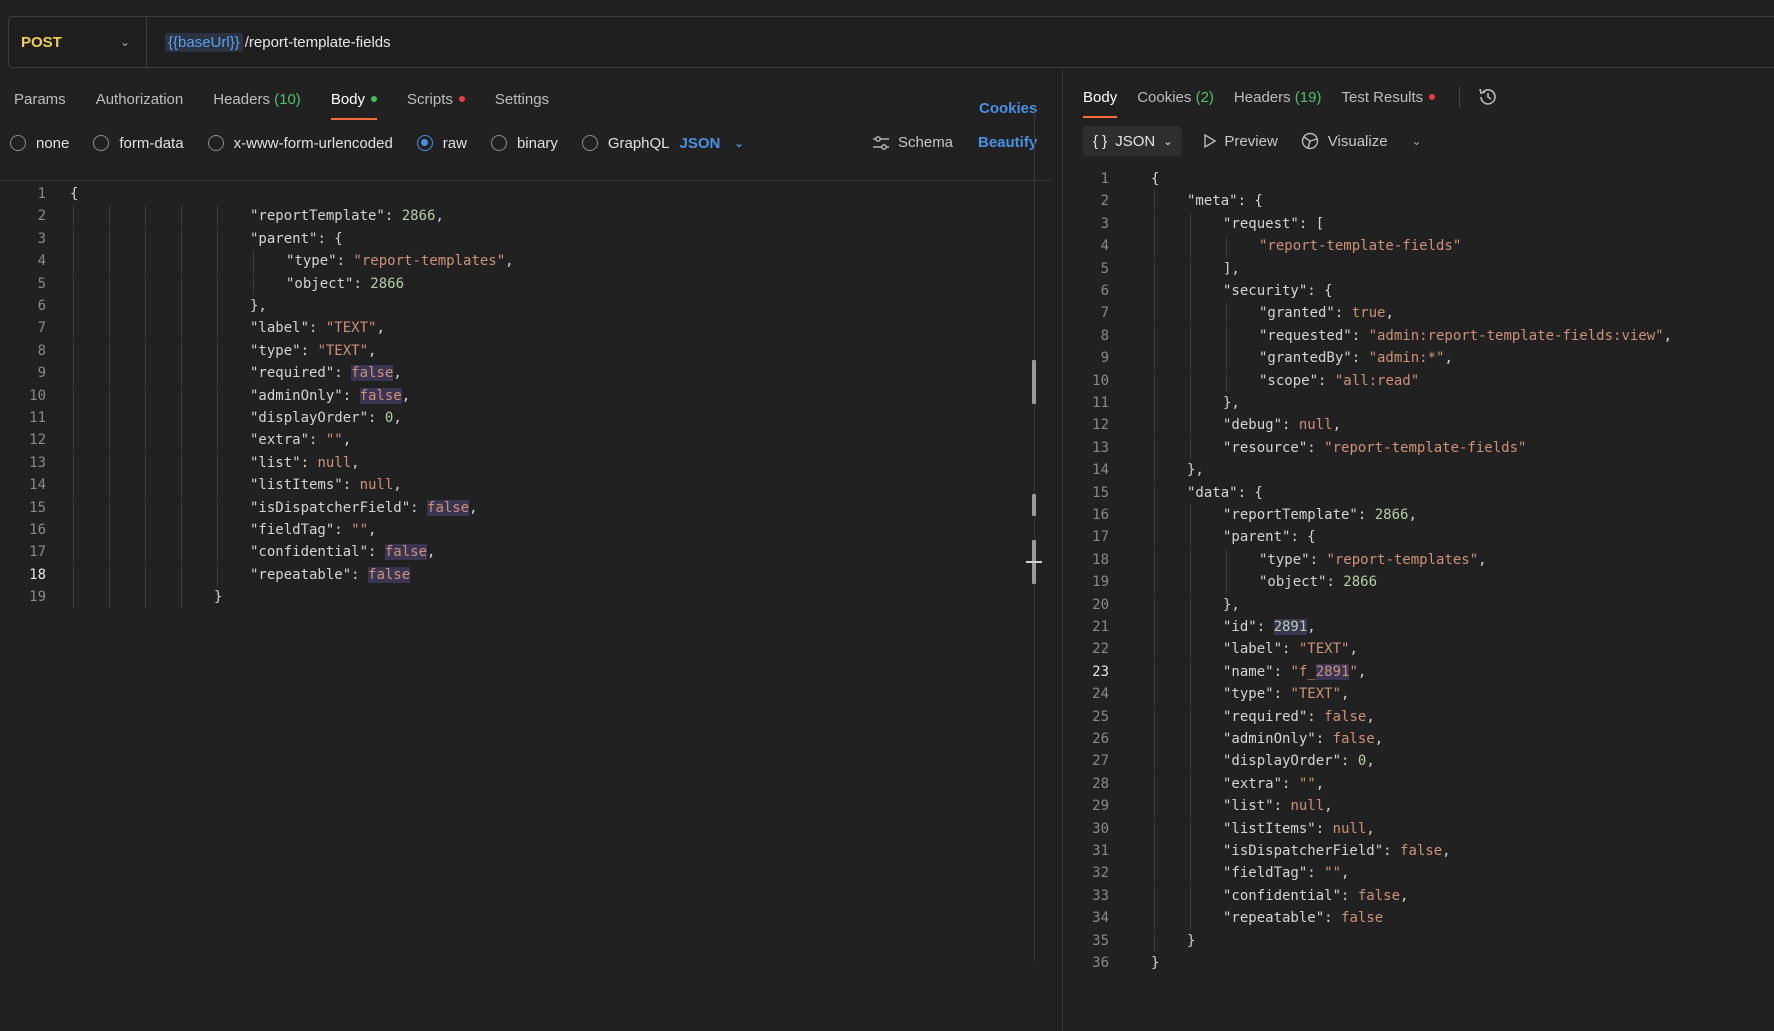  I want to click on body-mode-label: GraphQL, so click(638, 143).